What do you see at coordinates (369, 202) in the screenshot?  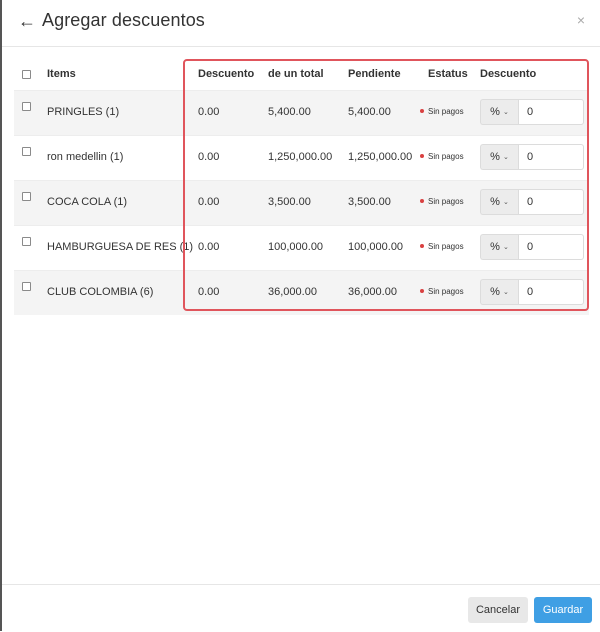 I see `pending-amount: 3,500.00` at bounding box center [369, 202].